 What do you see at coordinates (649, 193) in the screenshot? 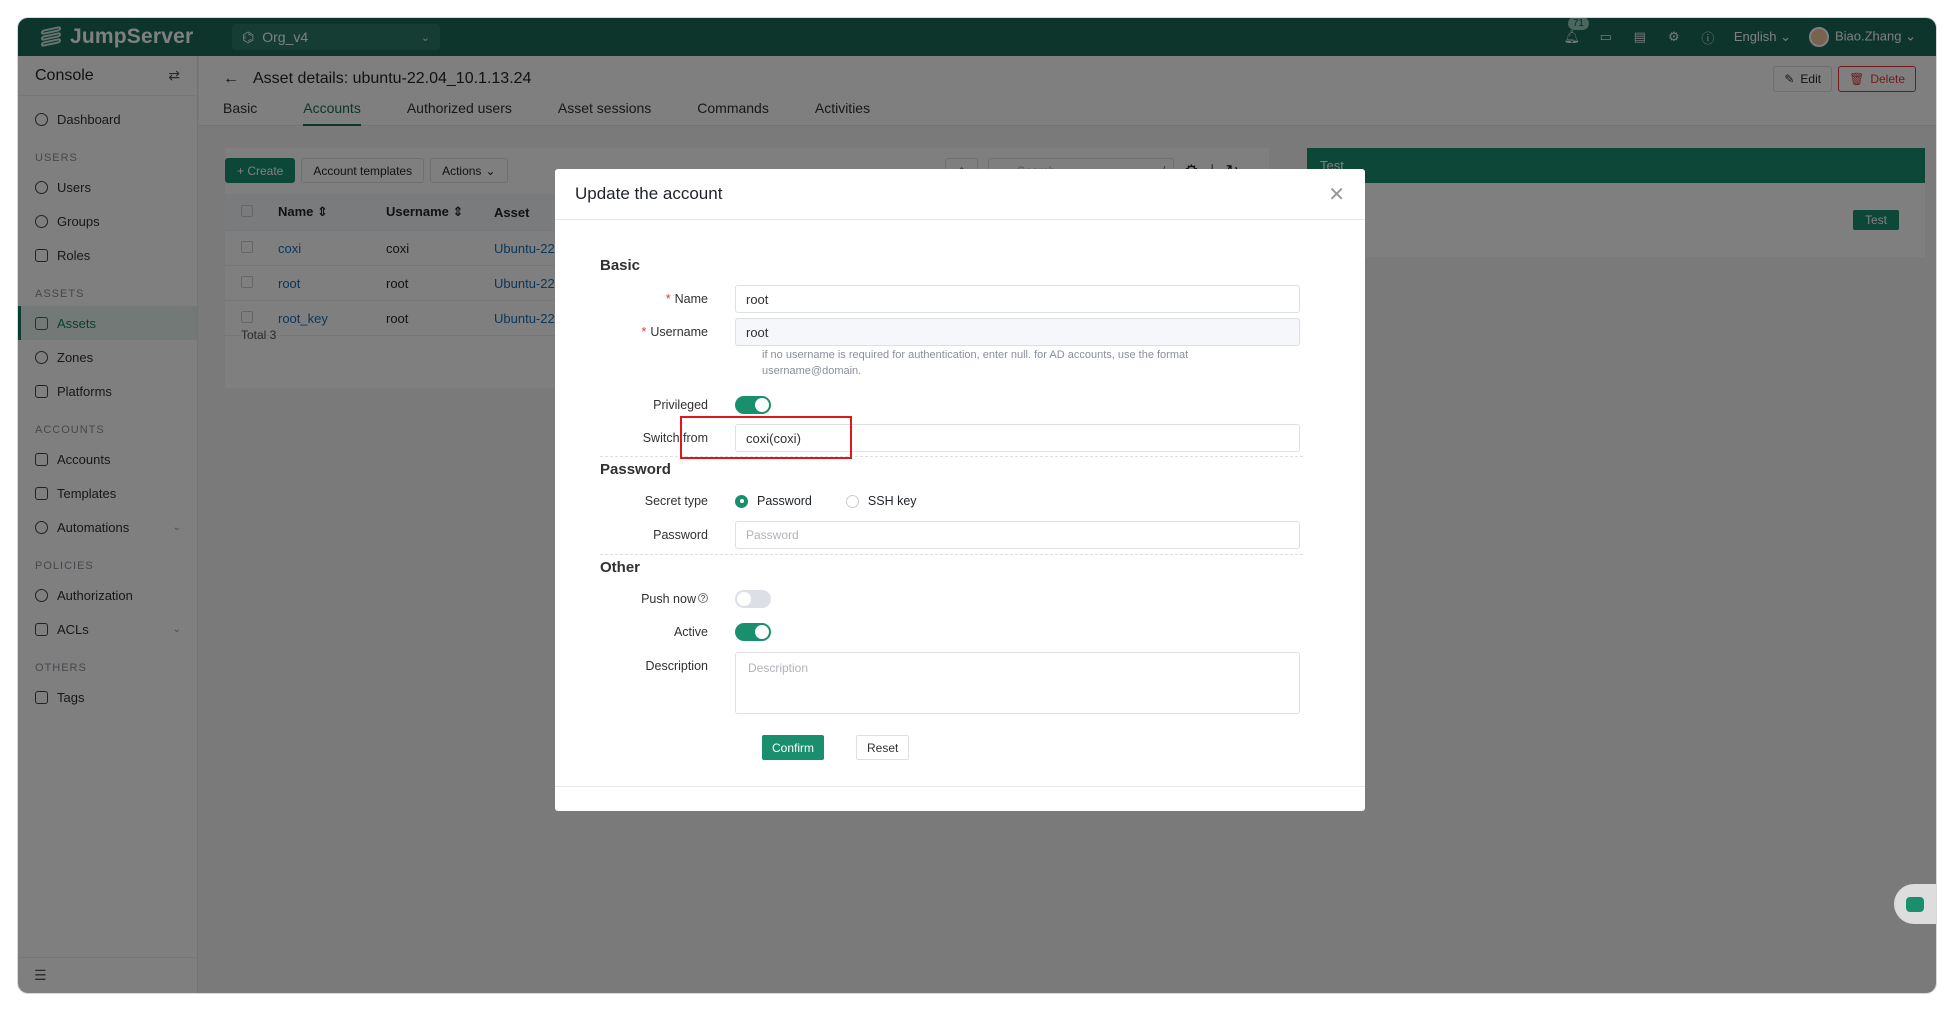
I see `dialog-title: Update the account` at bounding box center [649, 193].